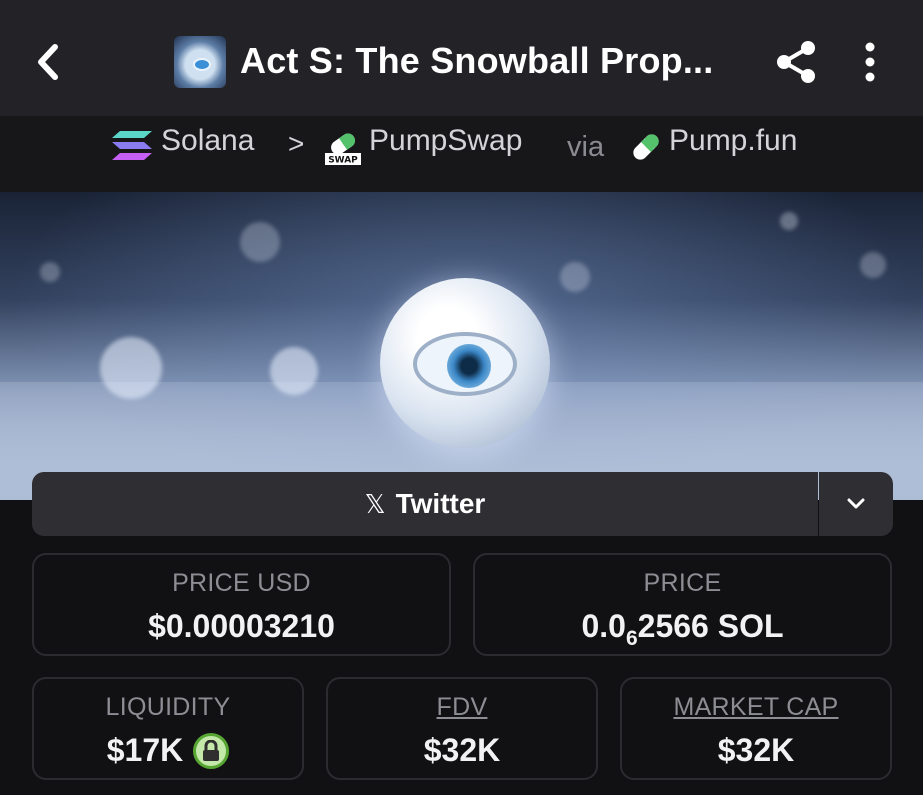  I want to click on more-options-button, so click(870, 62).